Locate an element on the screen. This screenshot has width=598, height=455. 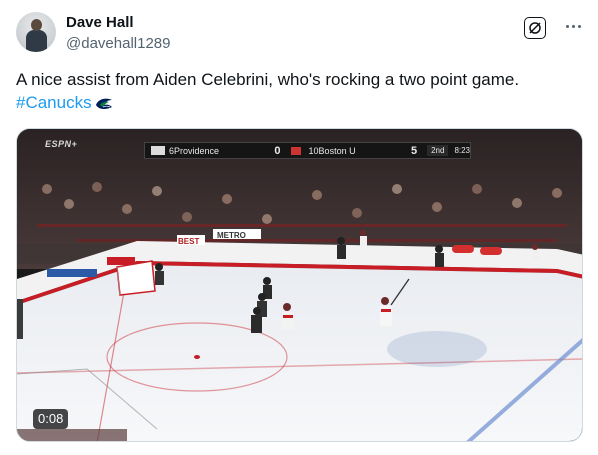
board-ad-best: BEST is located at coordinates (188, 241).